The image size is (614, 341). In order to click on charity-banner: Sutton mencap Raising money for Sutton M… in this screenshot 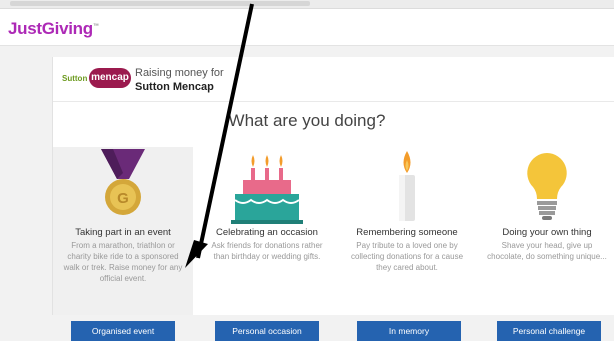, I will do `click(333, 79)`.